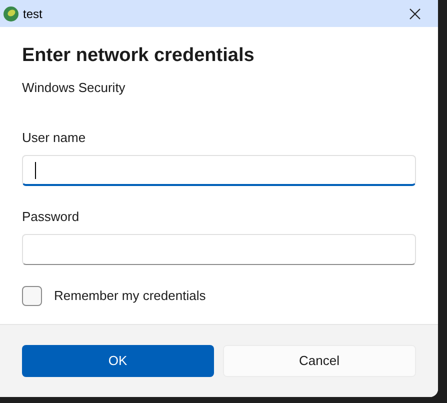 Image resolution: width=447 pixels, height=403 pixels. What do you see at coordinates (118, 361) in the screenshot?
I see `ok-button: OK` at bounding box center [118, 361].